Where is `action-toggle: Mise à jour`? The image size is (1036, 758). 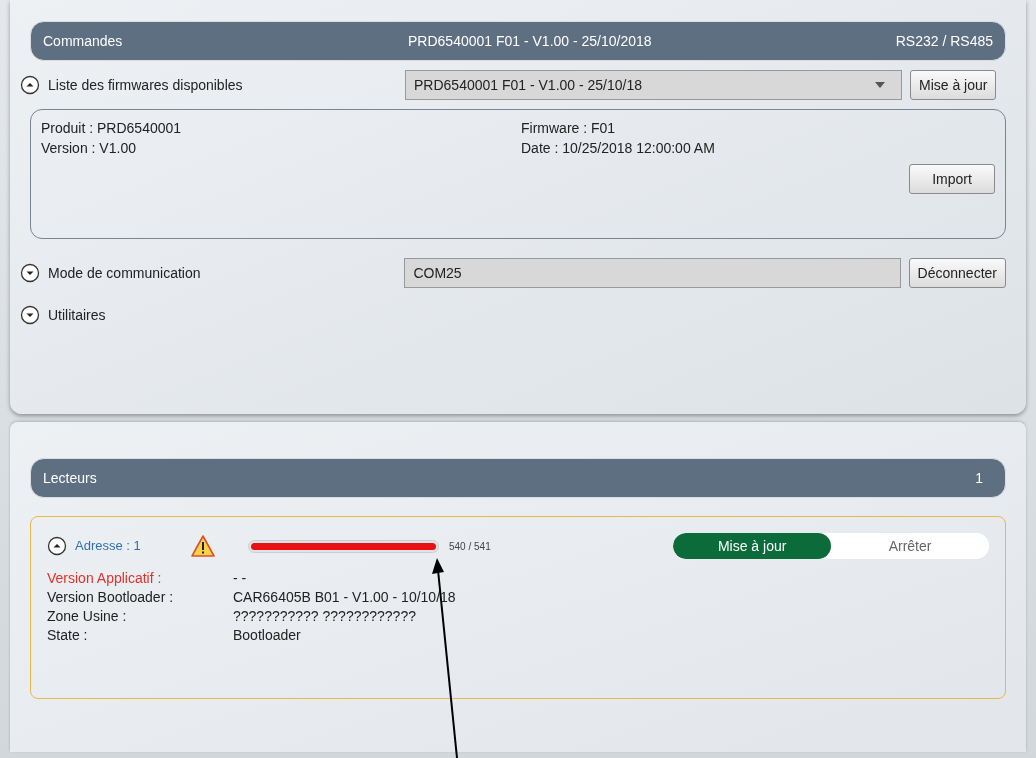 action-toggle: Mise à jour is located at coordinates (752, 546).